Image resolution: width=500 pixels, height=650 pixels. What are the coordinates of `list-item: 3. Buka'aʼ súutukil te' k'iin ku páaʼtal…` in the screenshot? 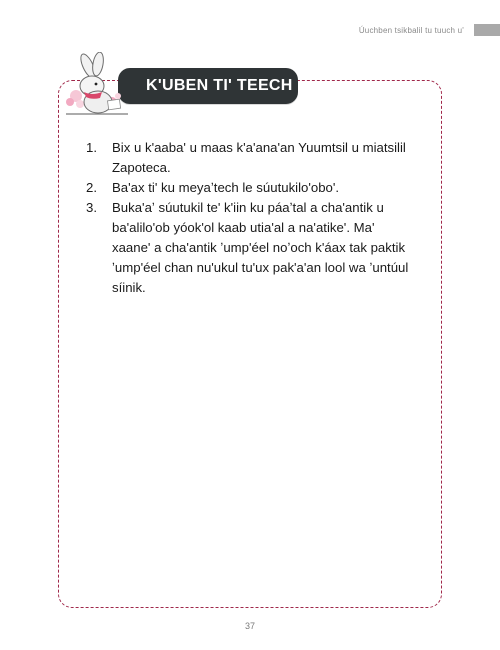 It's located at (251, 248).